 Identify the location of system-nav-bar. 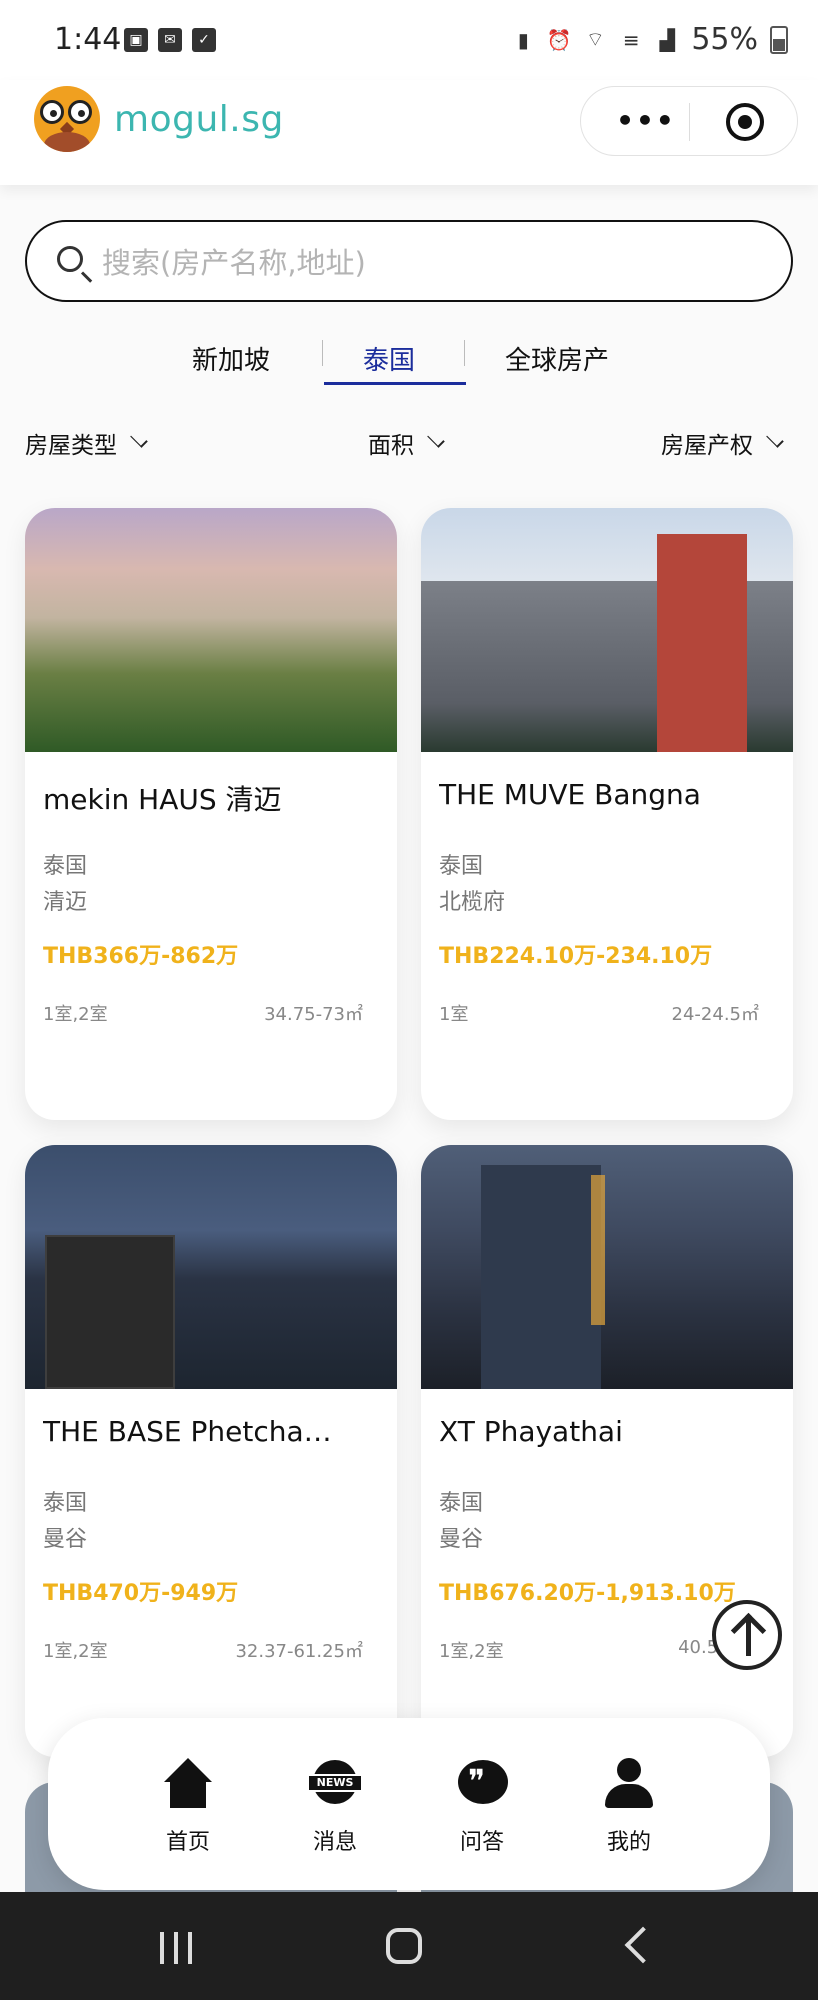
(409, 1946).